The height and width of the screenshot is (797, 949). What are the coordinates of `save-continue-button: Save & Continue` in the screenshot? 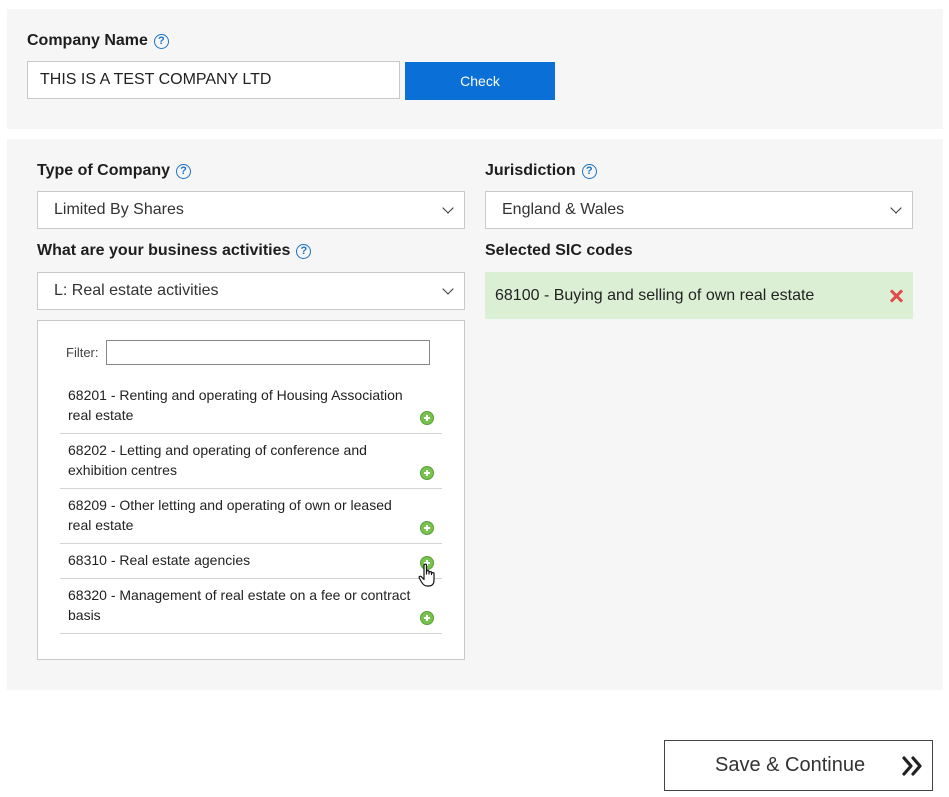 It's located at (798, 765).